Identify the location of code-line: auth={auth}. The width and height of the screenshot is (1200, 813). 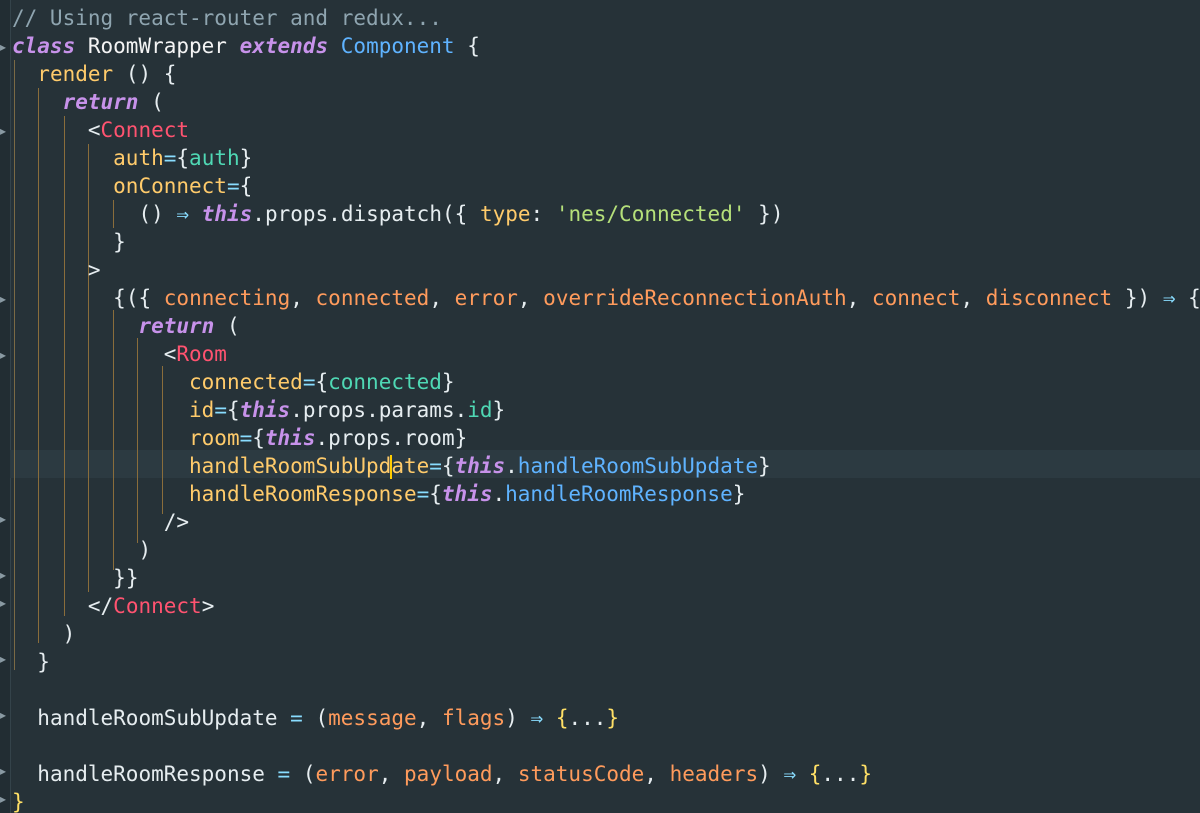
(132, 158).